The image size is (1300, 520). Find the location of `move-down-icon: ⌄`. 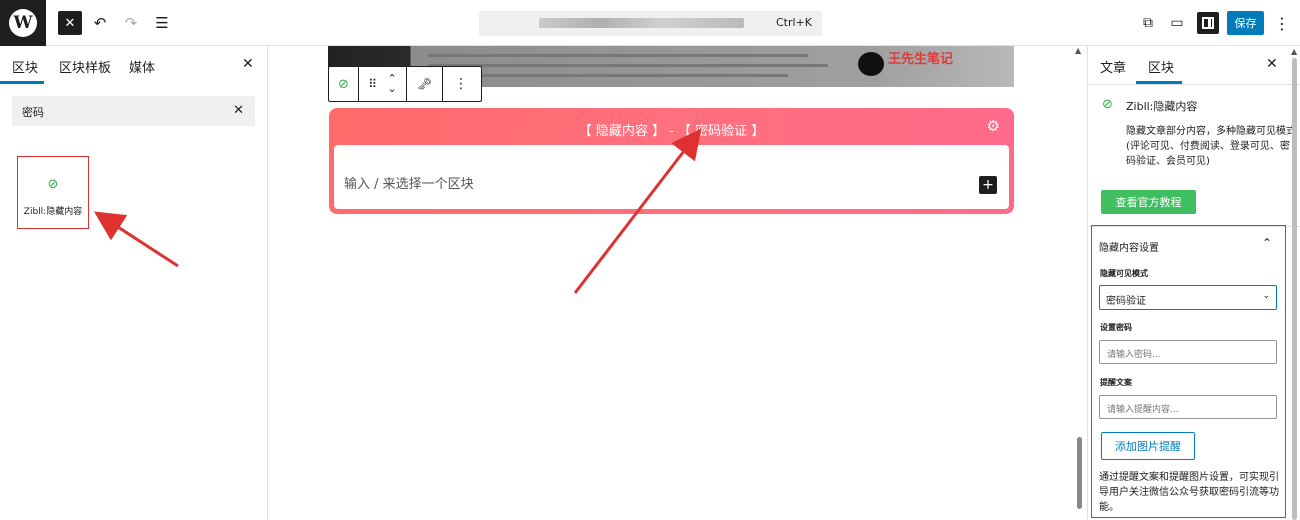

move-down-icon: ⌄ is located at coordinates (392, 88).